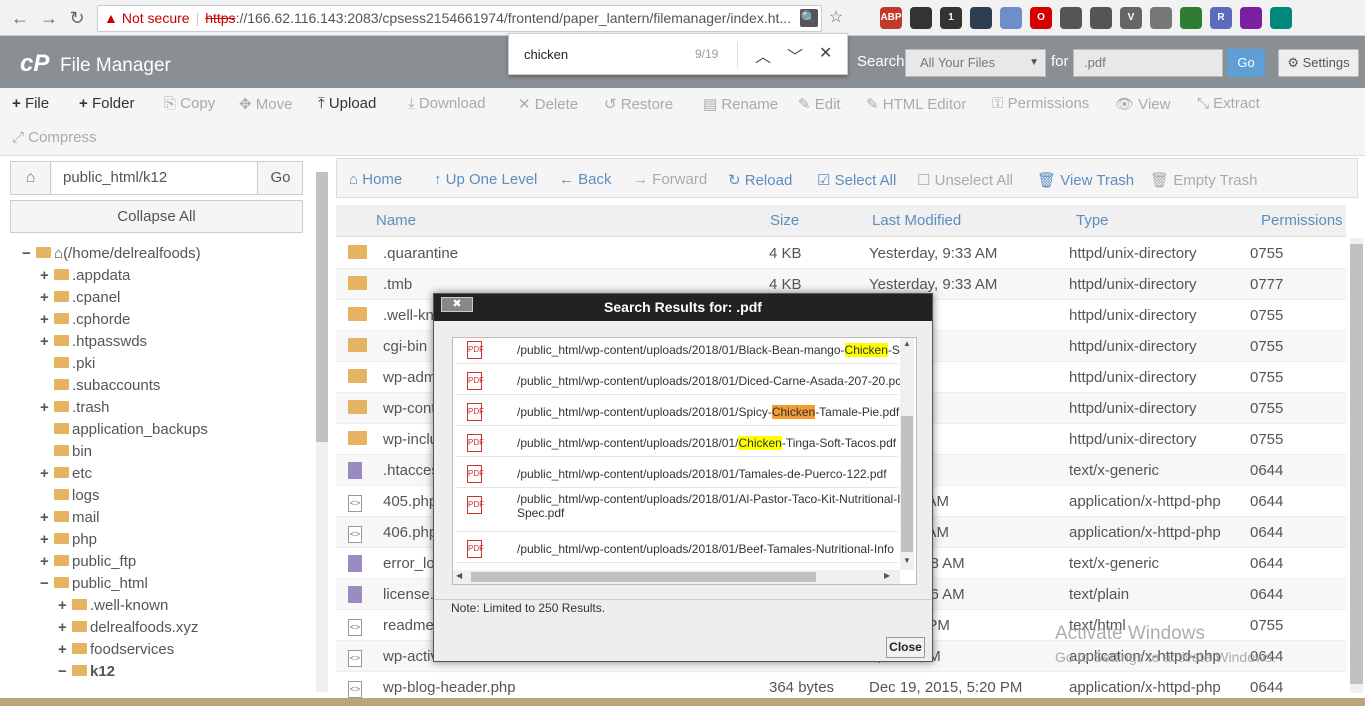 The image size is (1365, 706). Describe the element at coordinates (916, 220) in the screenshot. I see `col-modified: Last Modified` at that location.